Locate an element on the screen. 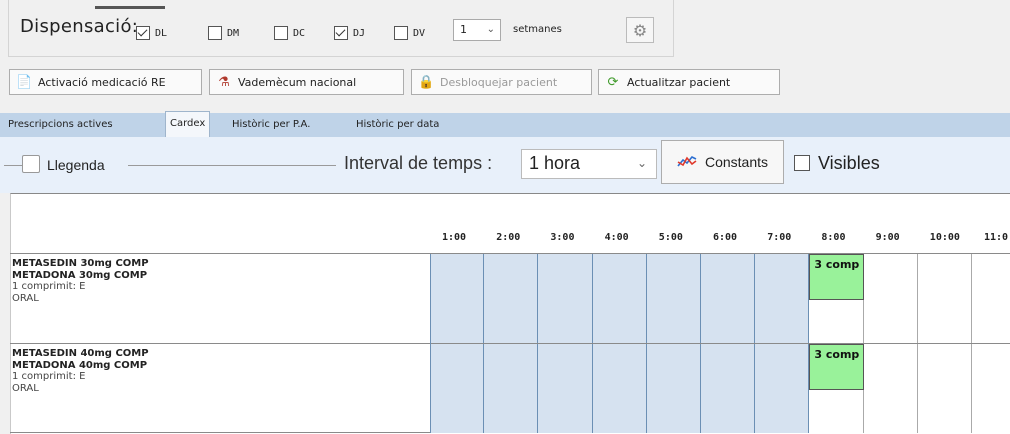 This screenshot has width=1010, height=434. medication-name: METASEDIN 40mg COMP is located at coordinates (80, 353).